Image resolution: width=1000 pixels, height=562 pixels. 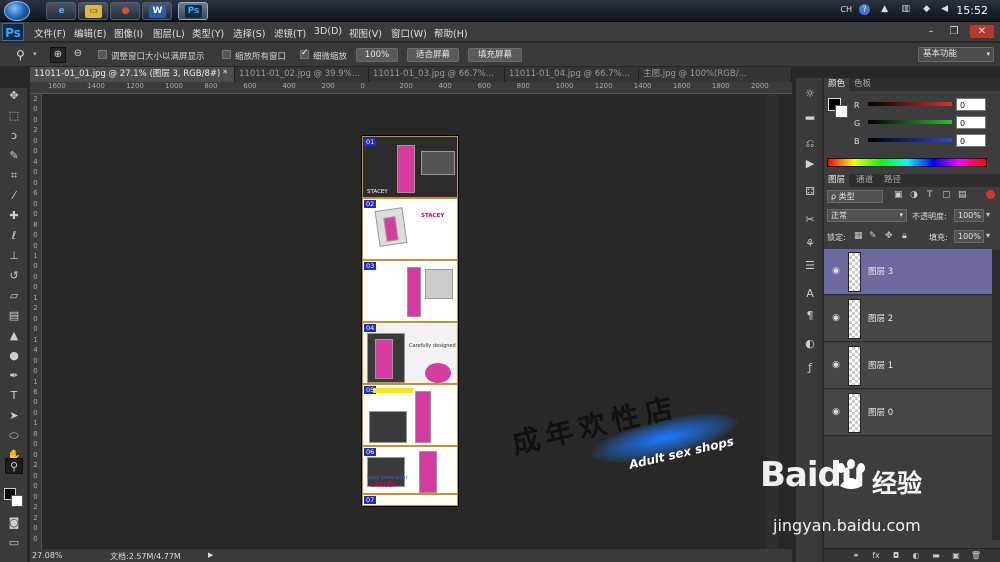 What do you see at coordinates (290, 33) in the screenshot?
I see `menu-filter: 滤镜(T)` at bounding box center [290, 33].